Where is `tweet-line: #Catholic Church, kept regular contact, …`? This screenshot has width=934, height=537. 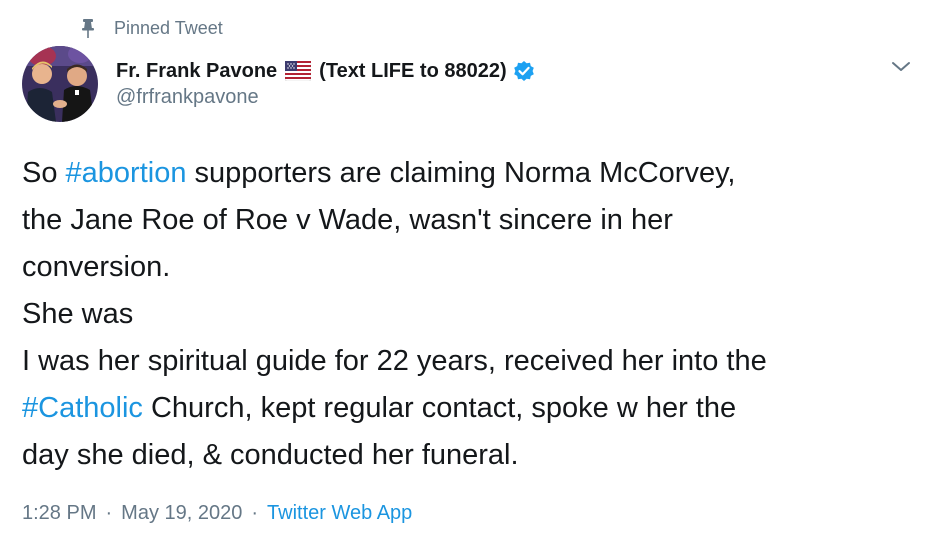 tweet-line: #Catholic Church, kept regular contact, … is located at coordinates (472, 408).